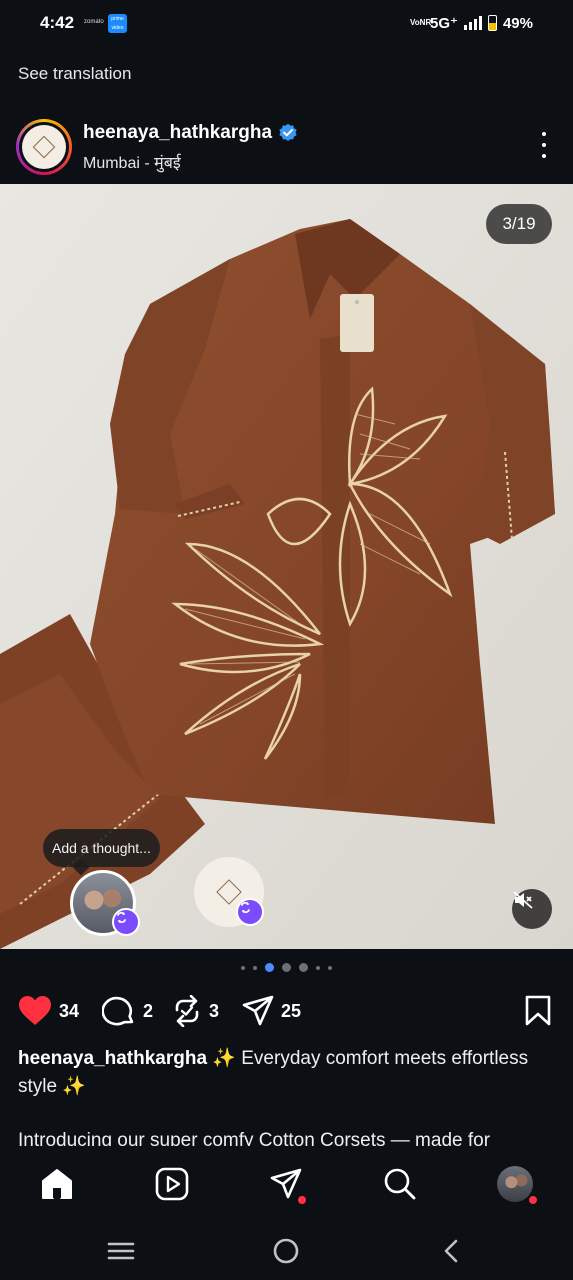 The height and width of the screenshot is (1280, 573). I want to click on share-count: 25, so click(291, 1010).